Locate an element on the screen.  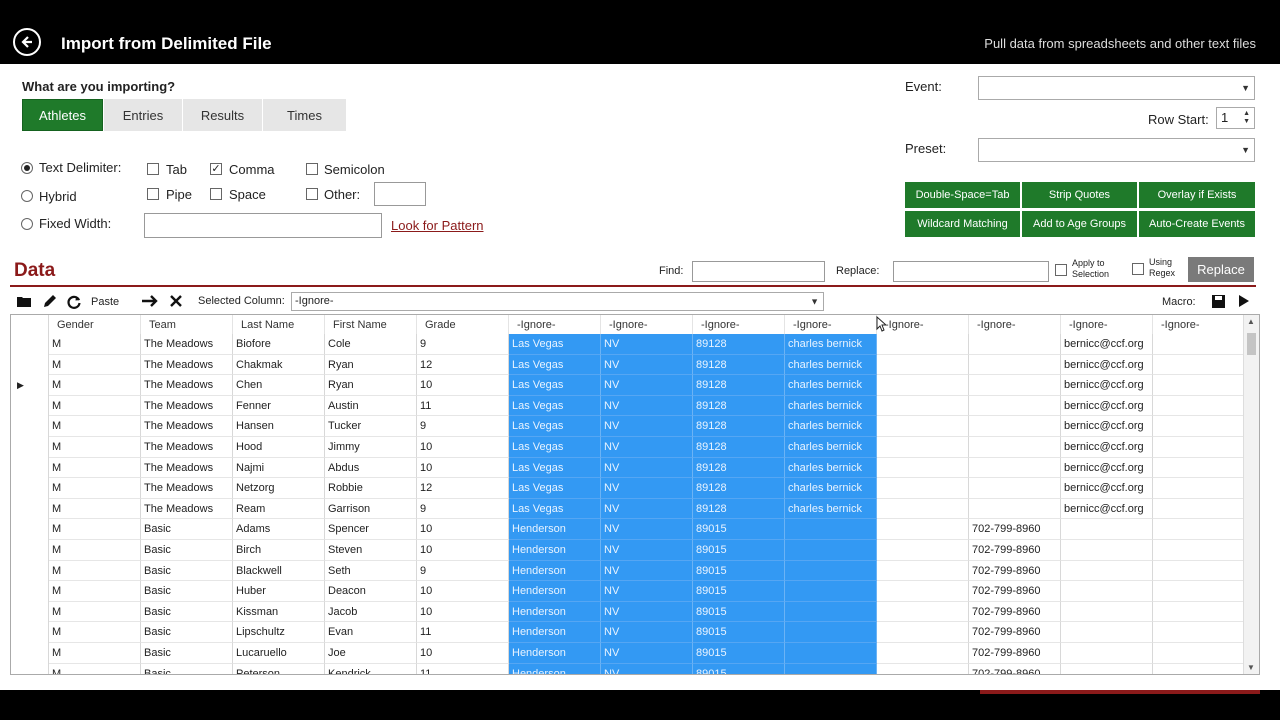
table-cell: 12 is located at coordinates (463, 365).